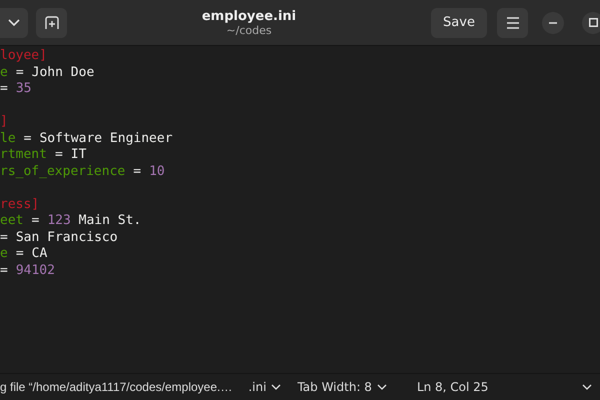 The width and height of the screenshot is (600, 400). I want to click on config-value: 35, so click(24, 89).